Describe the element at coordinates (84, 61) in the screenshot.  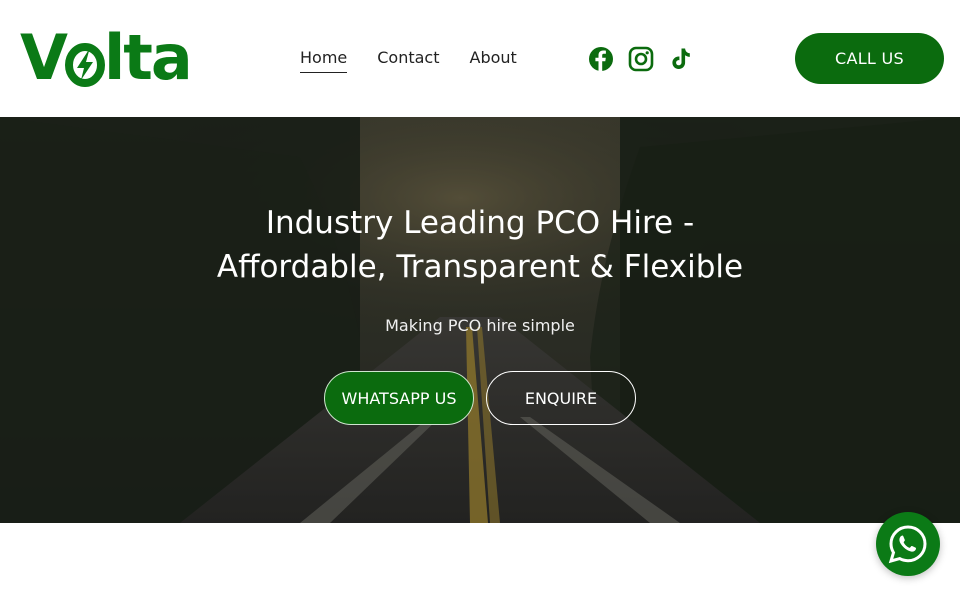
I see `bolt-icon` at that location.